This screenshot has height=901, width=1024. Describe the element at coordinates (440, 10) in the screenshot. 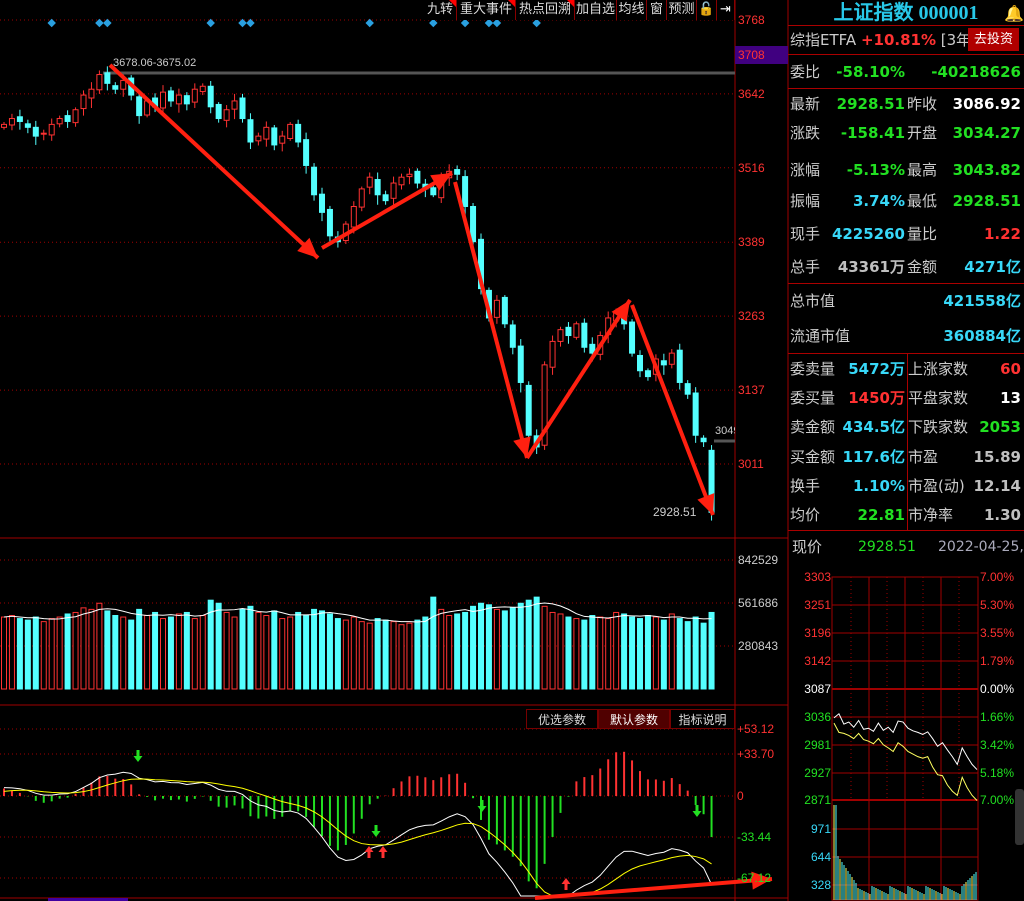

I see `toolbar-jiuzhuan-button: 九转` at that location.